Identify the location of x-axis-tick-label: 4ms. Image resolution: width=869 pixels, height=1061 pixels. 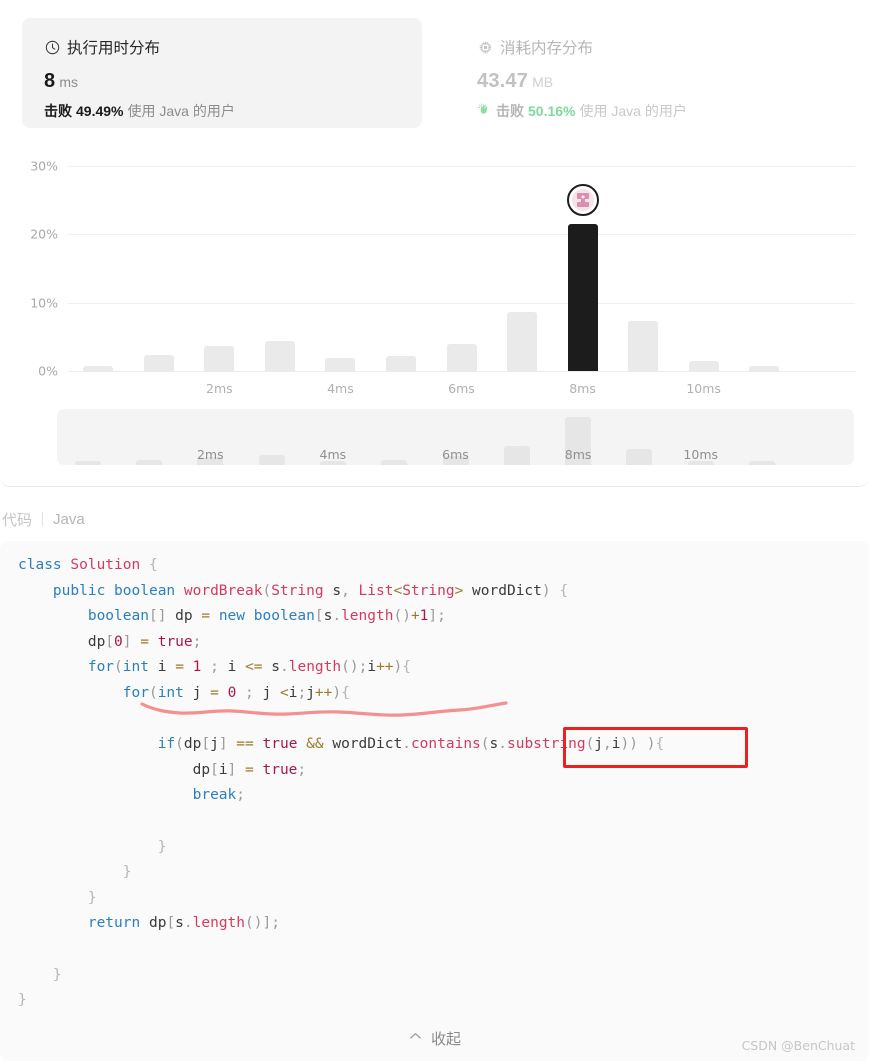
(340, 388).